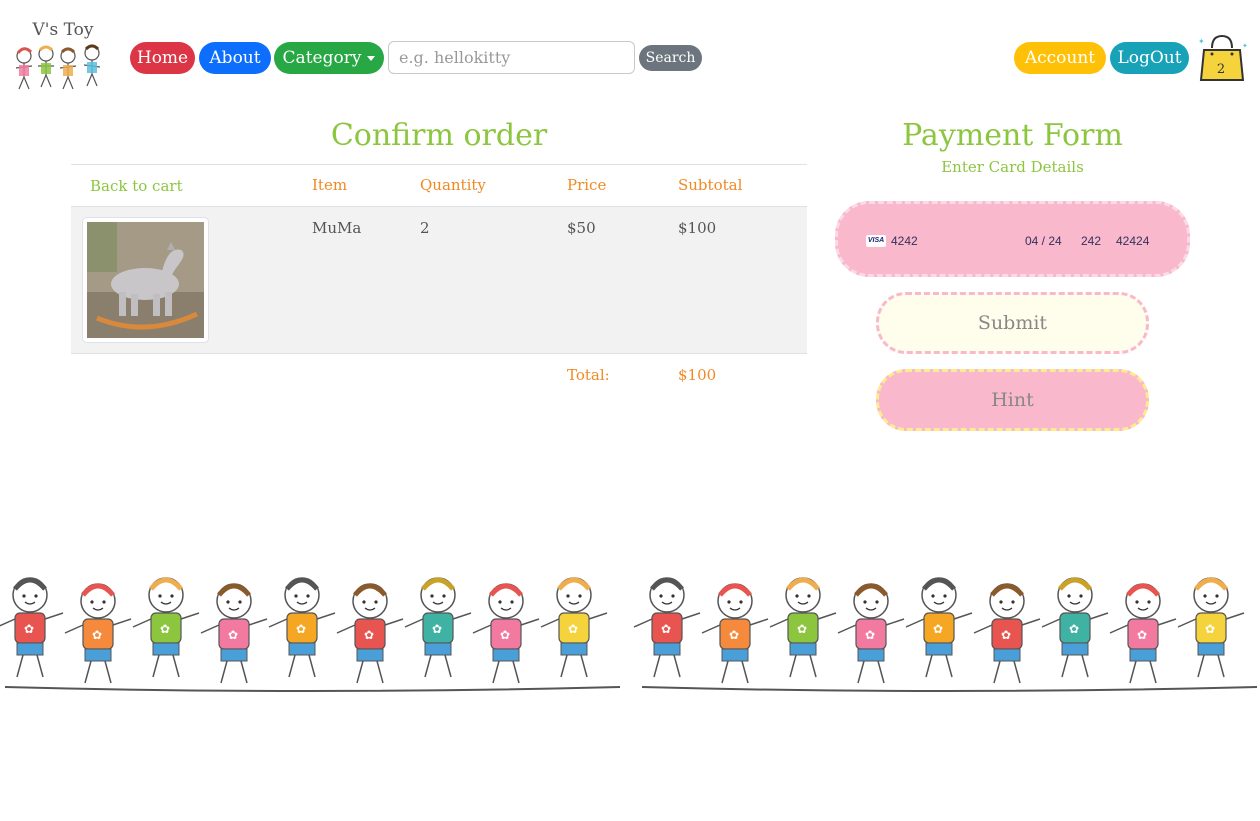  Describe the element at coordinates (58, 67) in the screenshot. I see `kids-logo-icon` at that location.